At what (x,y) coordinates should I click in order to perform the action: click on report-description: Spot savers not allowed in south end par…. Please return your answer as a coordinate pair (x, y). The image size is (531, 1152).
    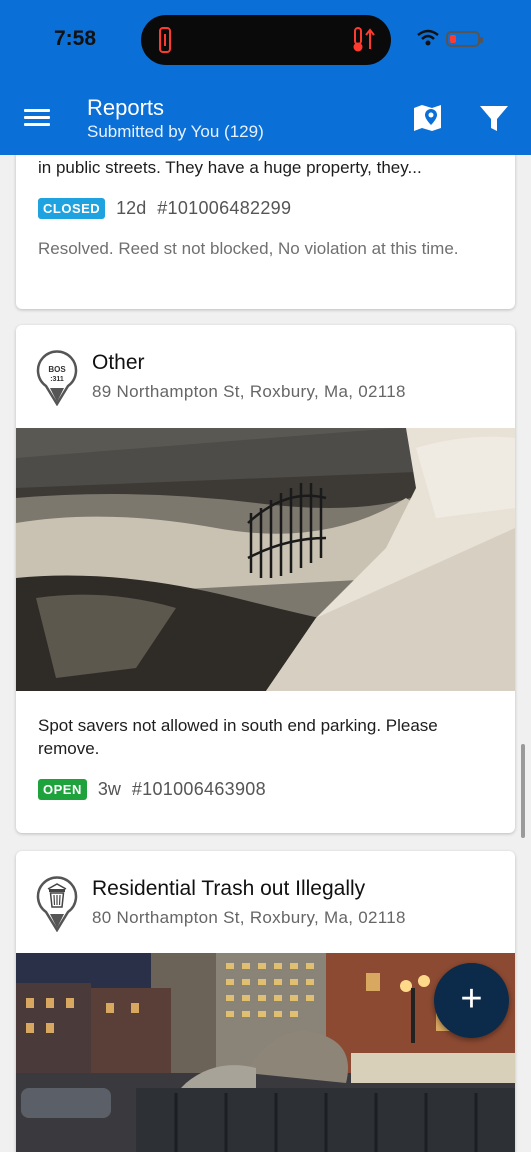
    Looking at the image, I should click on (238, 737).